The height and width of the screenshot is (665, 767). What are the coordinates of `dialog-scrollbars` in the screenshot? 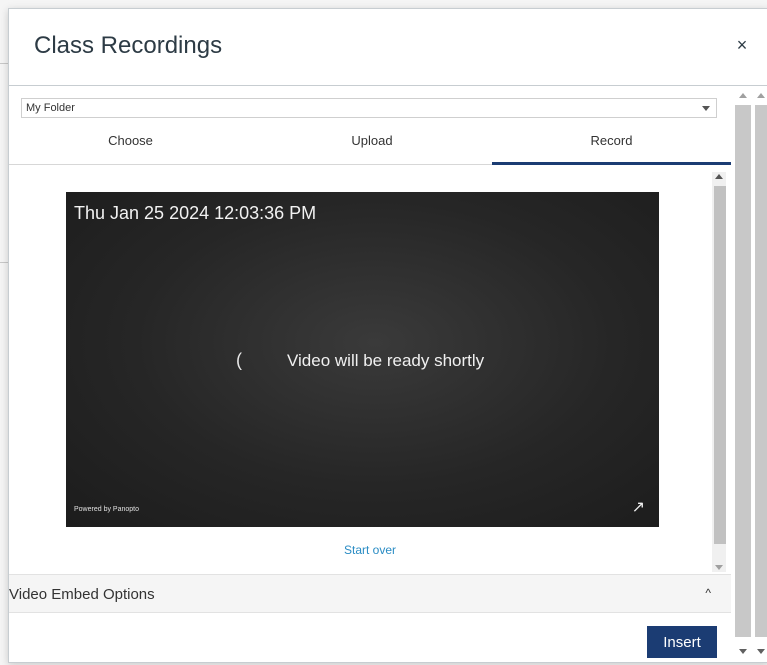 It's located at (751, 374).